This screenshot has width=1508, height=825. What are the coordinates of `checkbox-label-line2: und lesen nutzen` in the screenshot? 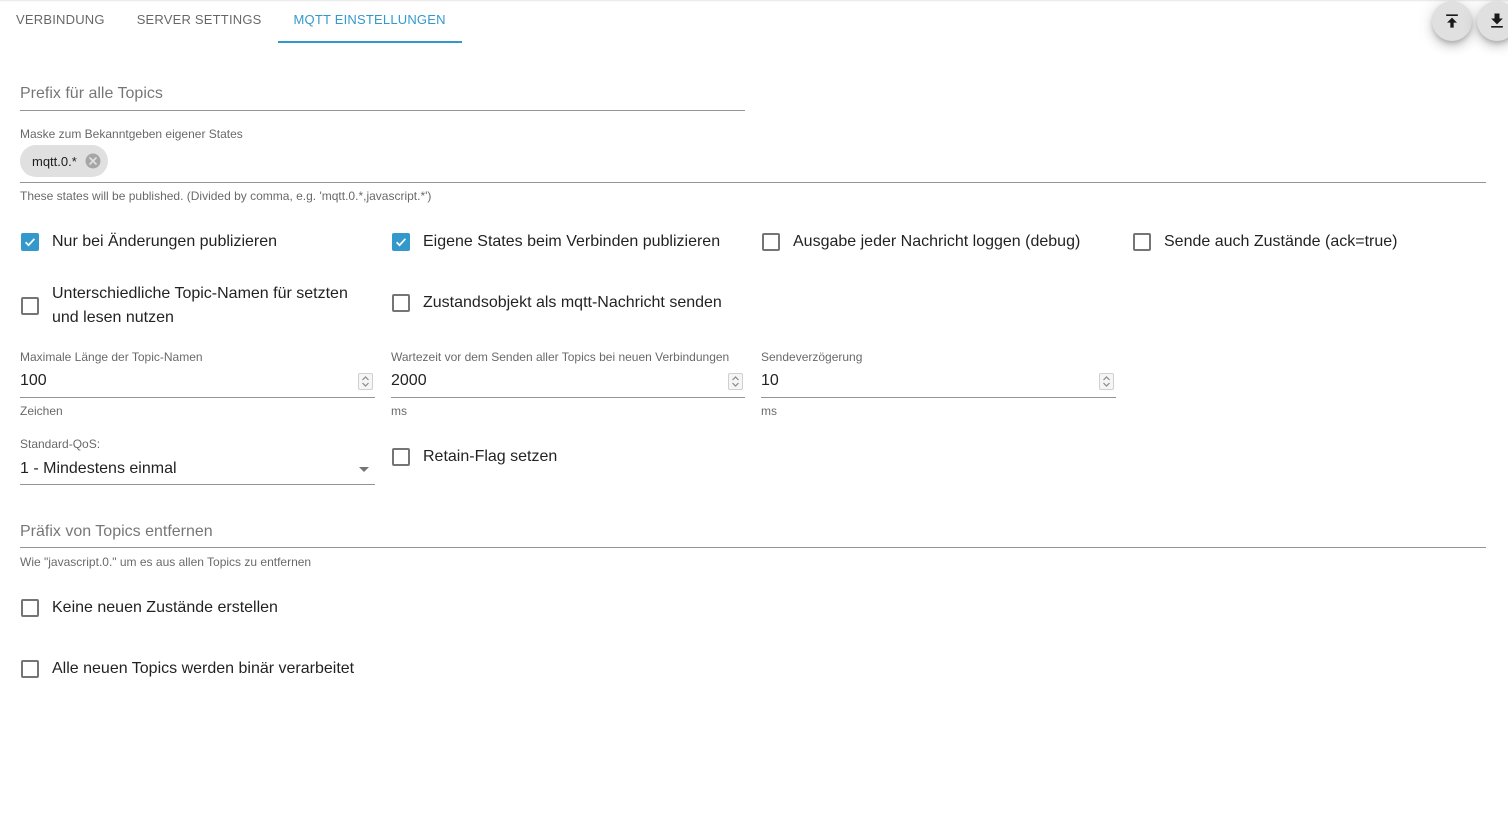 It's located at (113, 317).